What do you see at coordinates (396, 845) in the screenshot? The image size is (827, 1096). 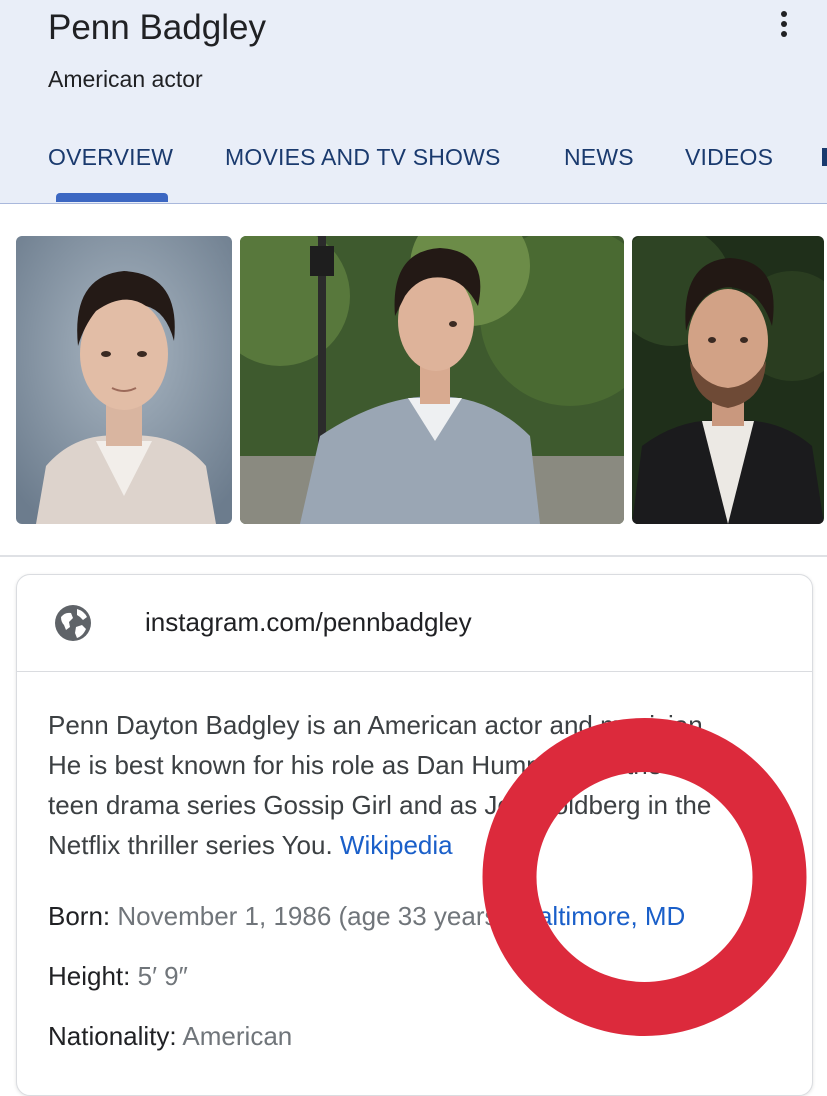 I see `wikipedia-link: Wikipedia` at bounding box center [396, 845].